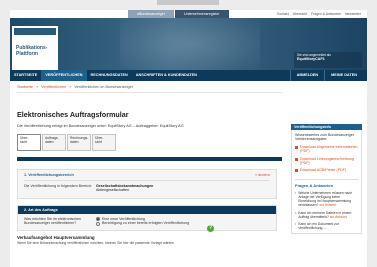 The image size is (377, 267). Describe the element at coordinates (188, 2) in the screenshot. I see `browser-toolbar-fragment` at that location.